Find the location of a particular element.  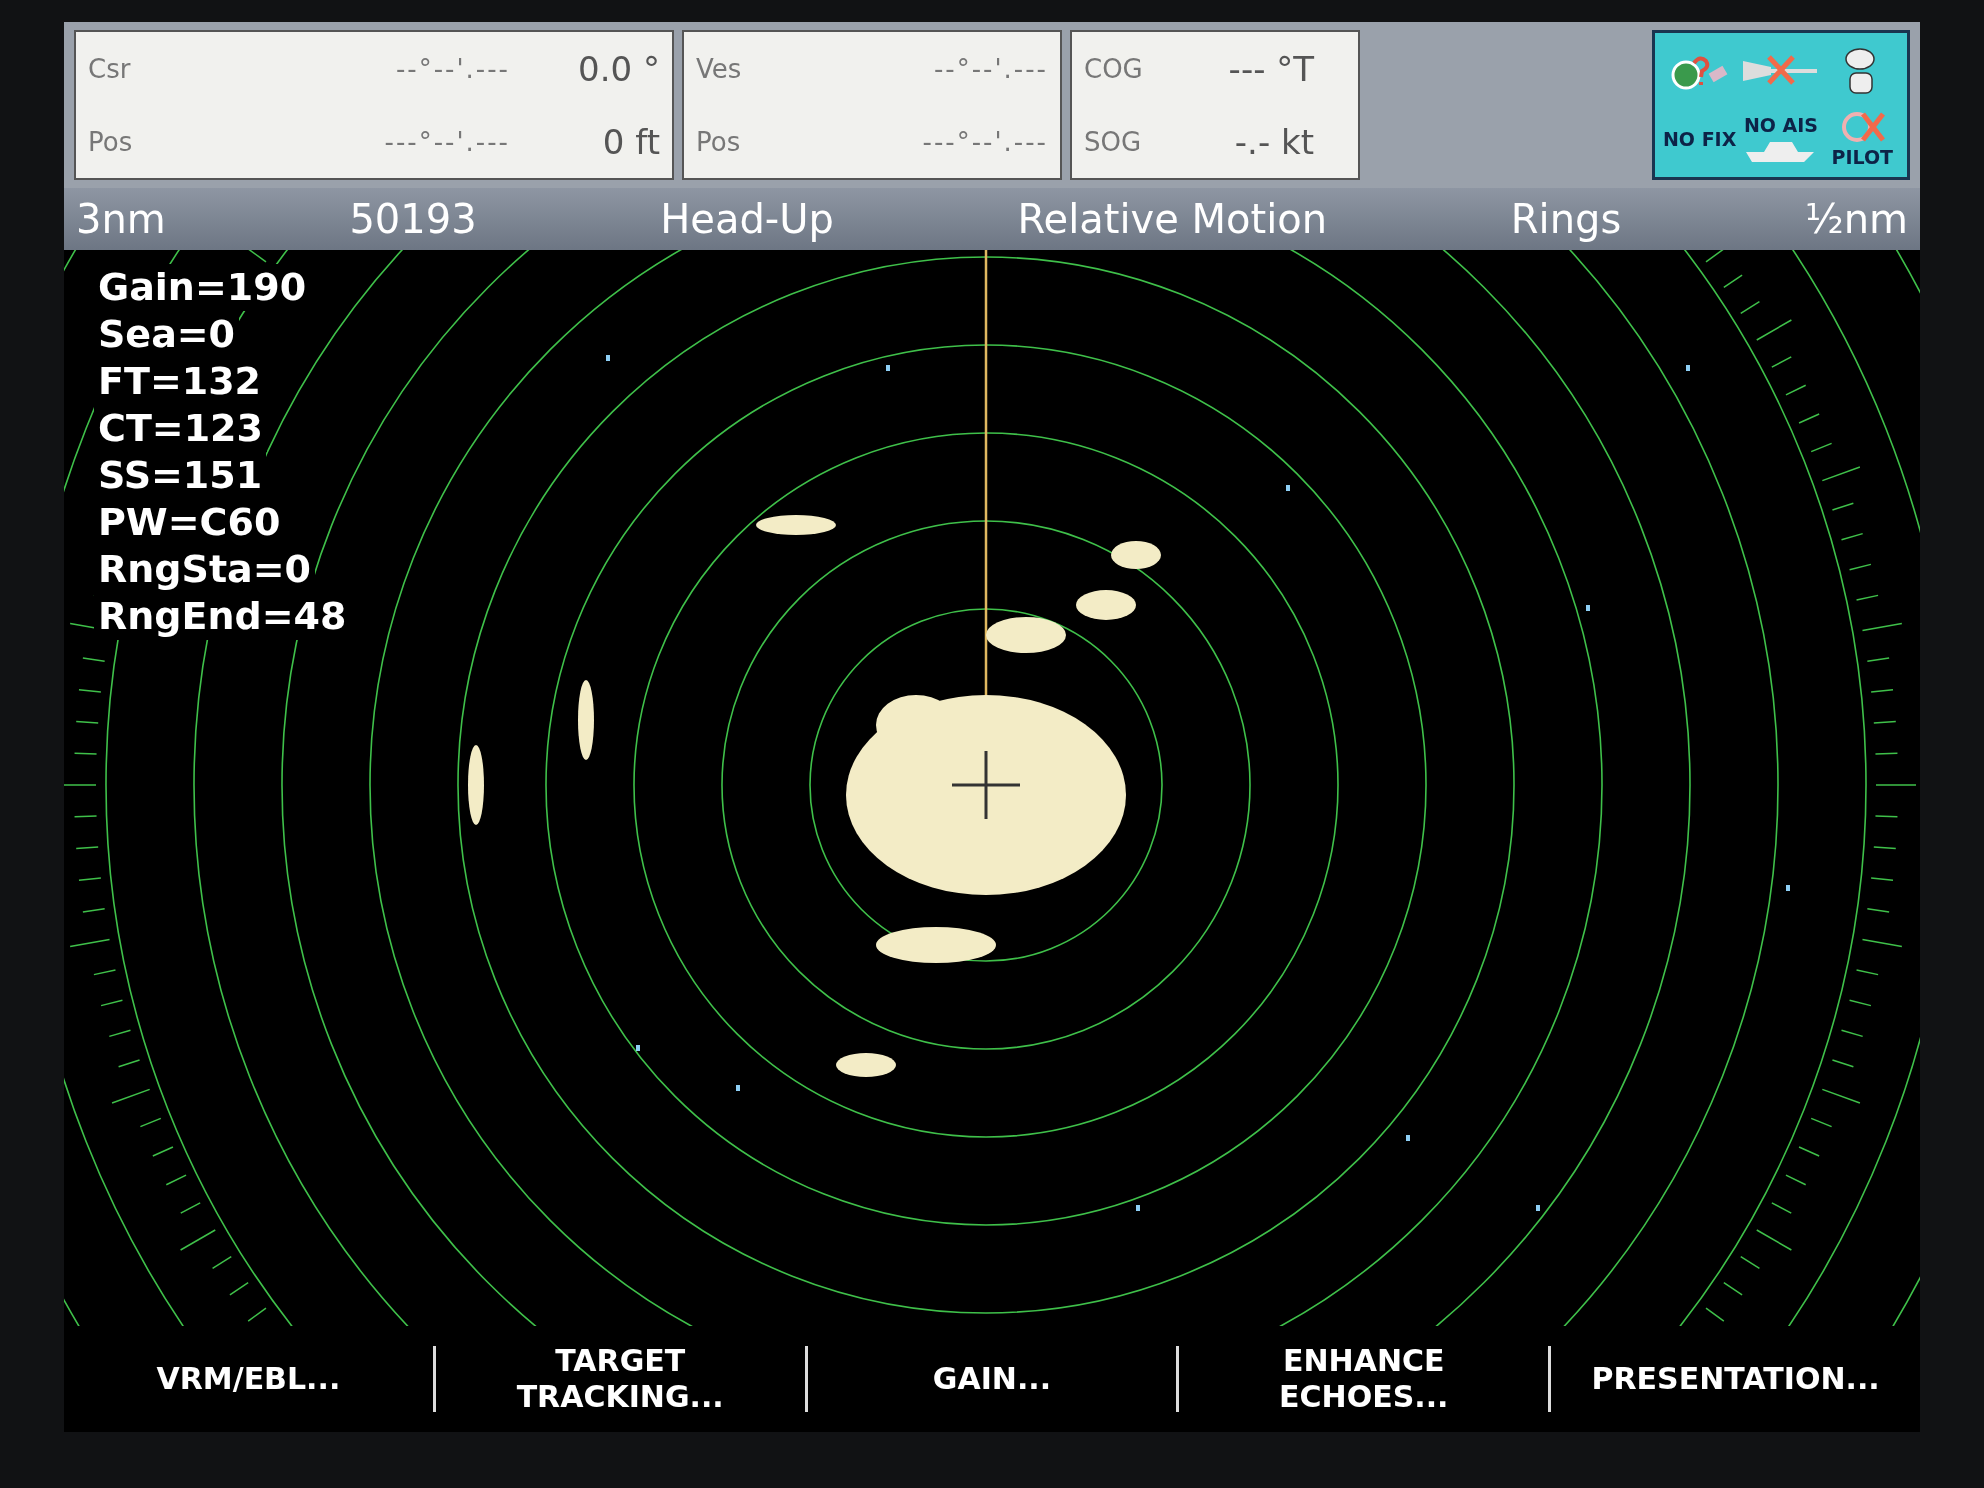

field-label: SOG is located at coordinates (1113, 141).